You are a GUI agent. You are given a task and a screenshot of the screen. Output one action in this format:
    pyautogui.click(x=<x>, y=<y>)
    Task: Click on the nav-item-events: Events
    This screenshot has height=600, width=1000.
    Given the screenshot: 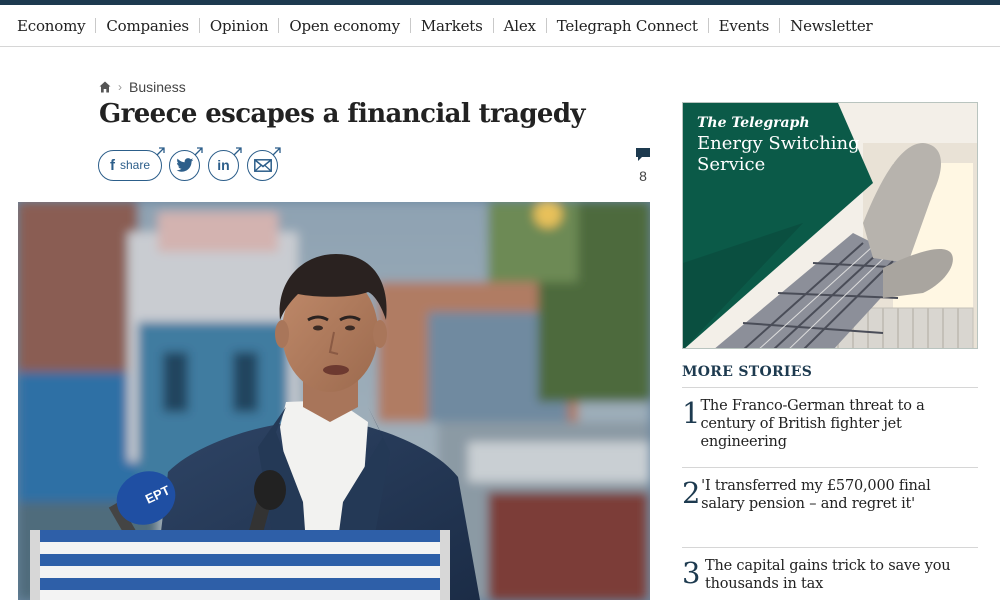 What is the action you would take?
    pyautogui.click(x=744, y=26)
    